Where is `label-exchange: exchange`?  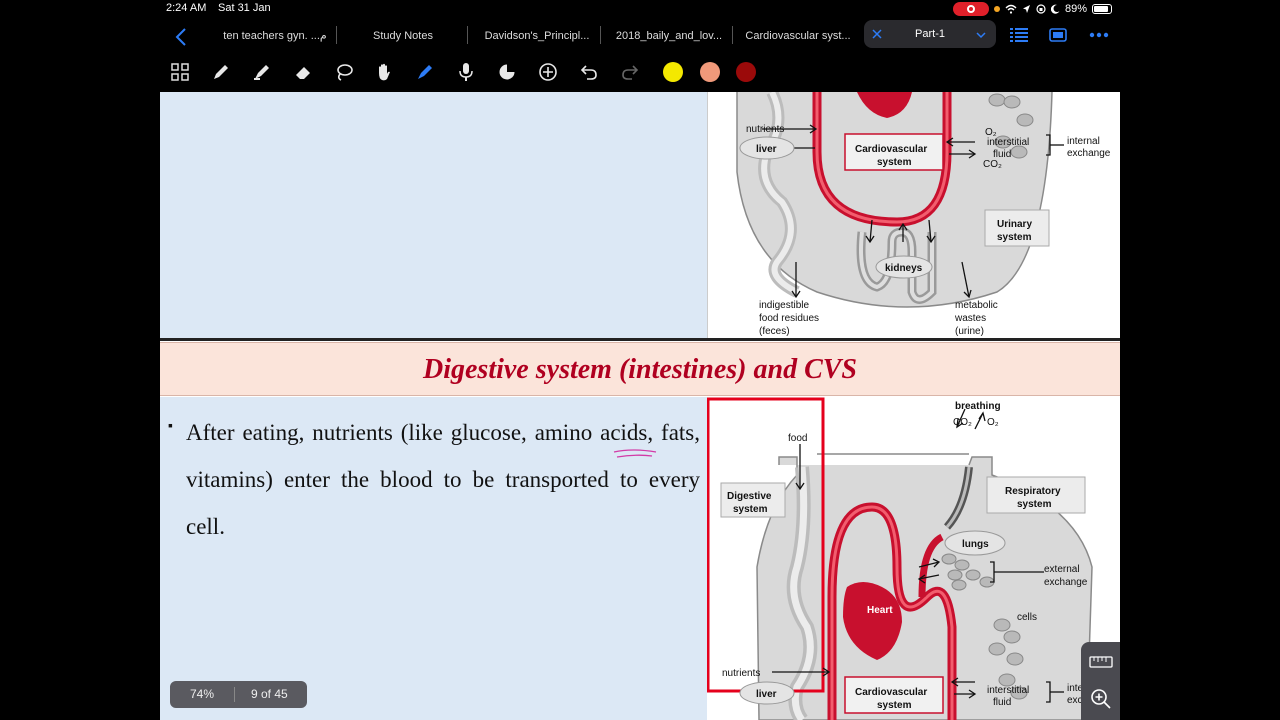
label-exchange: exchange is located at coordinates (1089, 153).